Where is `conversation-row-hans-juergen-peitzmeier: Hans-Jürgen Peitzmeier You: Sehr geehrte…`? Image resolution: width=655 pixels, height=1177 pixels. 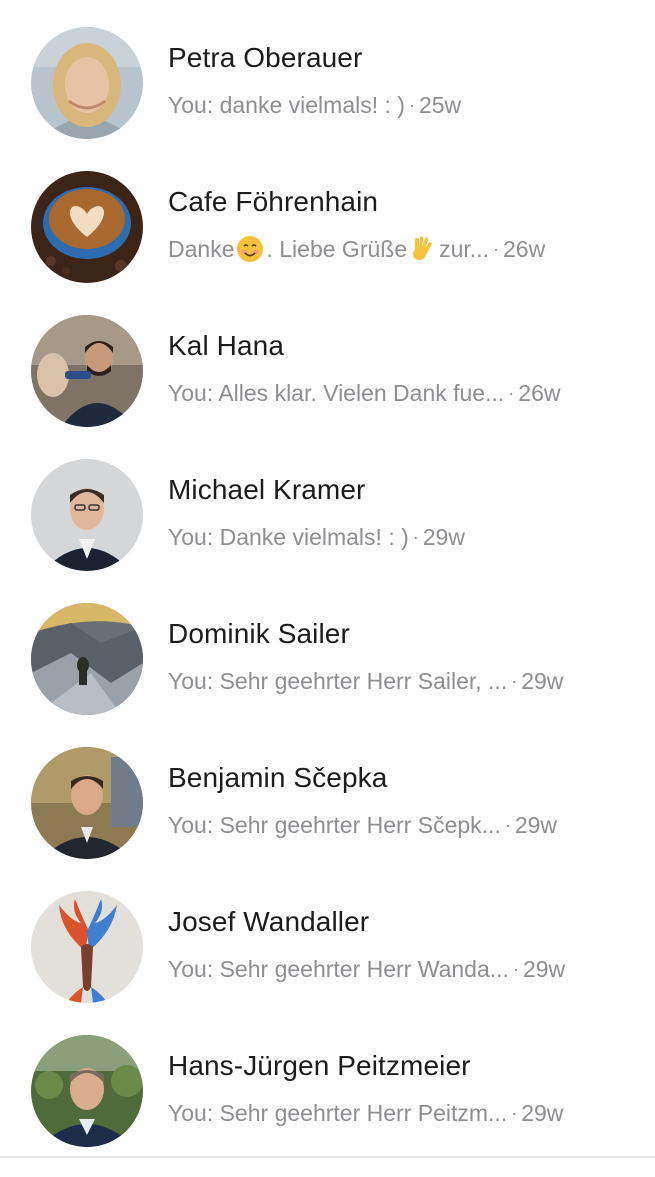 conversation-row-hans-juergen-peitzmeier: Hans-Jürgen Peitzmeier You: Sehr geehrte… is located at coordinates (327, 1080).